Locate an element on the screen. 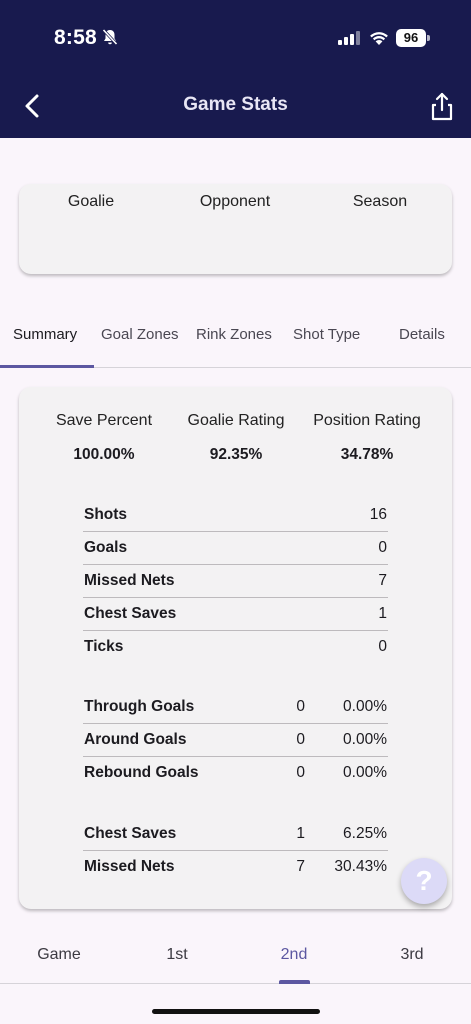  status-time: 8:58 is located at coordinates (75, 37).